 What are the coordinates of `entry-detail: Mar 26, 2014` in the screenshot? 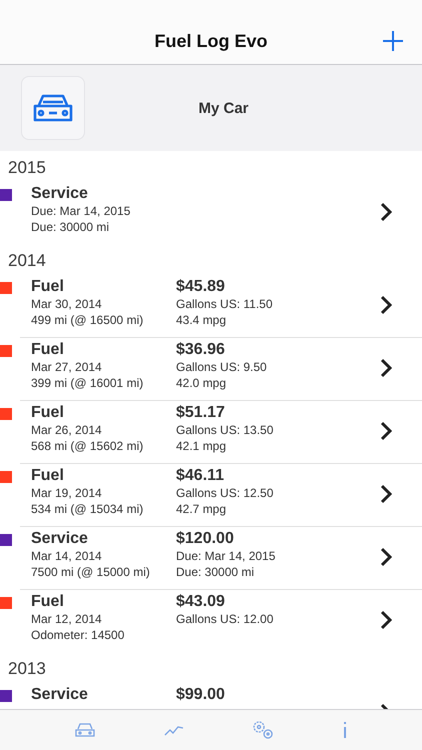 It's located at (67, 430).